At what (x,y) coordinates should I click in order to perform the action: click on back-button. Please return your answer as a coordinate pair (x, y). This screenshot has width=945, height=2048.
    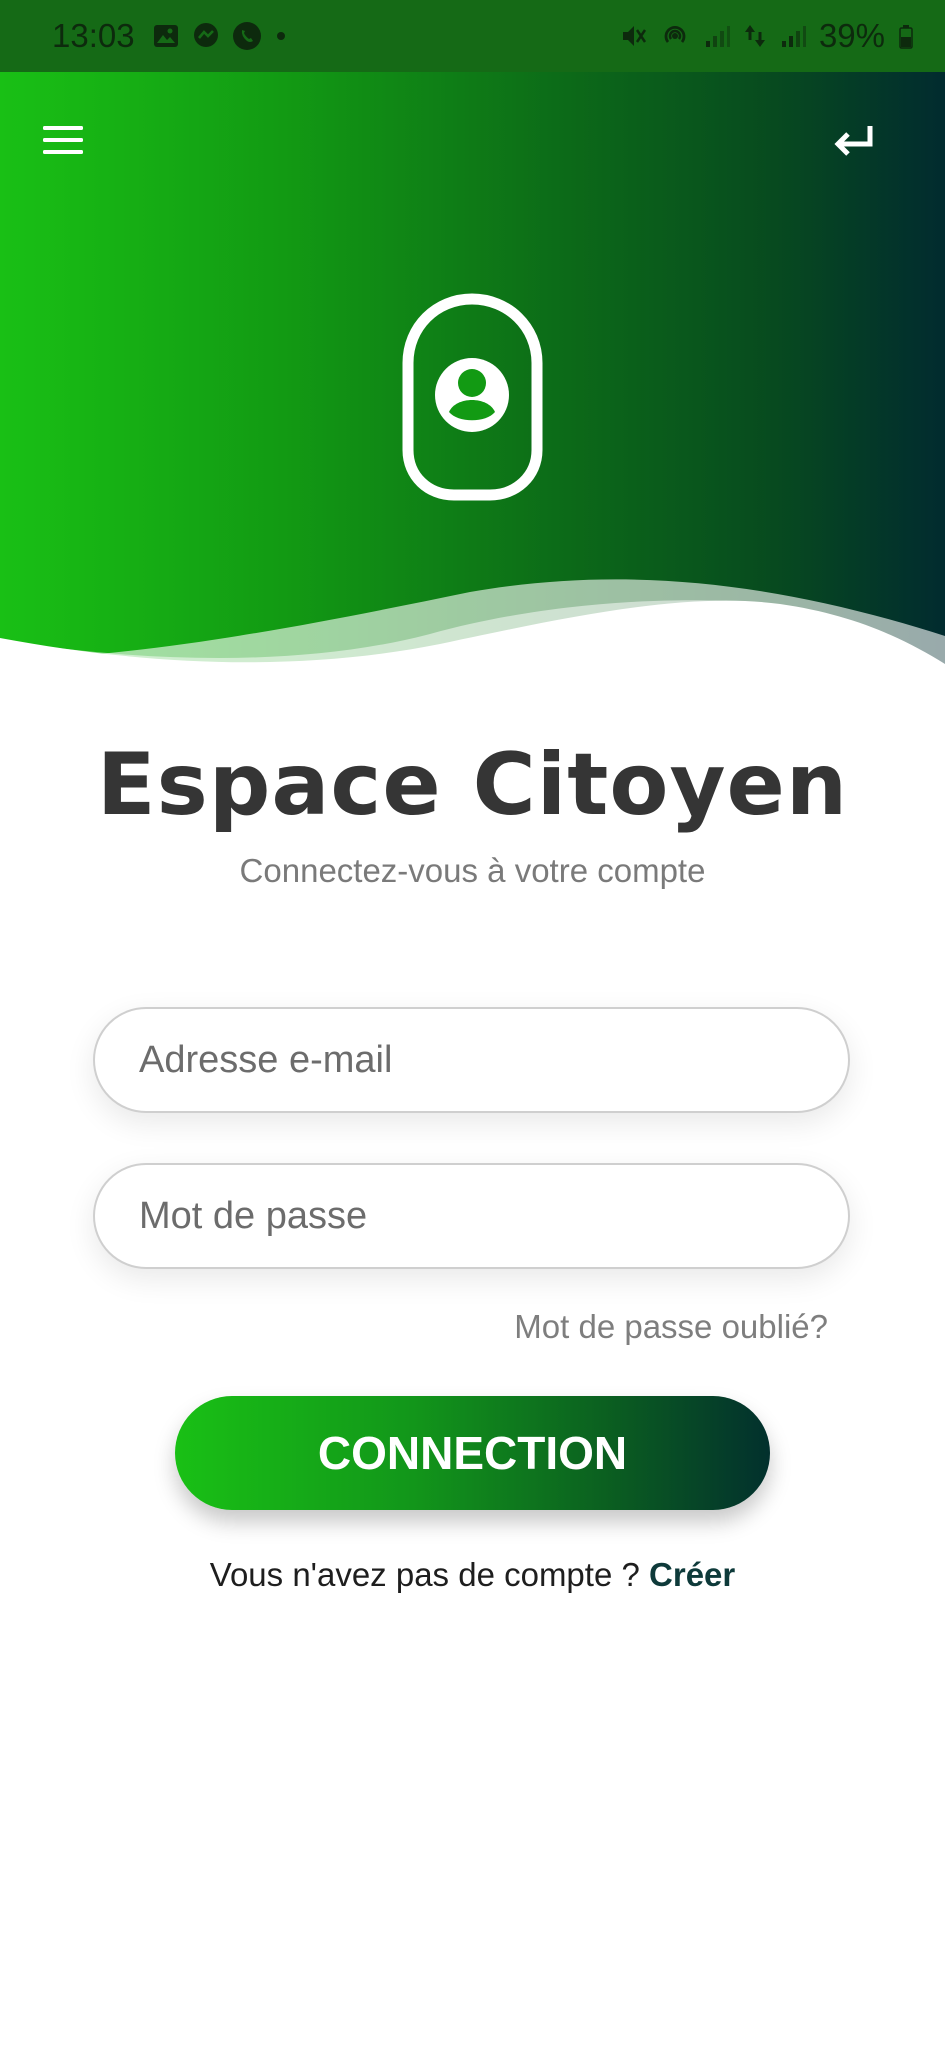
    Looking at the image, I should click on (852, 140).